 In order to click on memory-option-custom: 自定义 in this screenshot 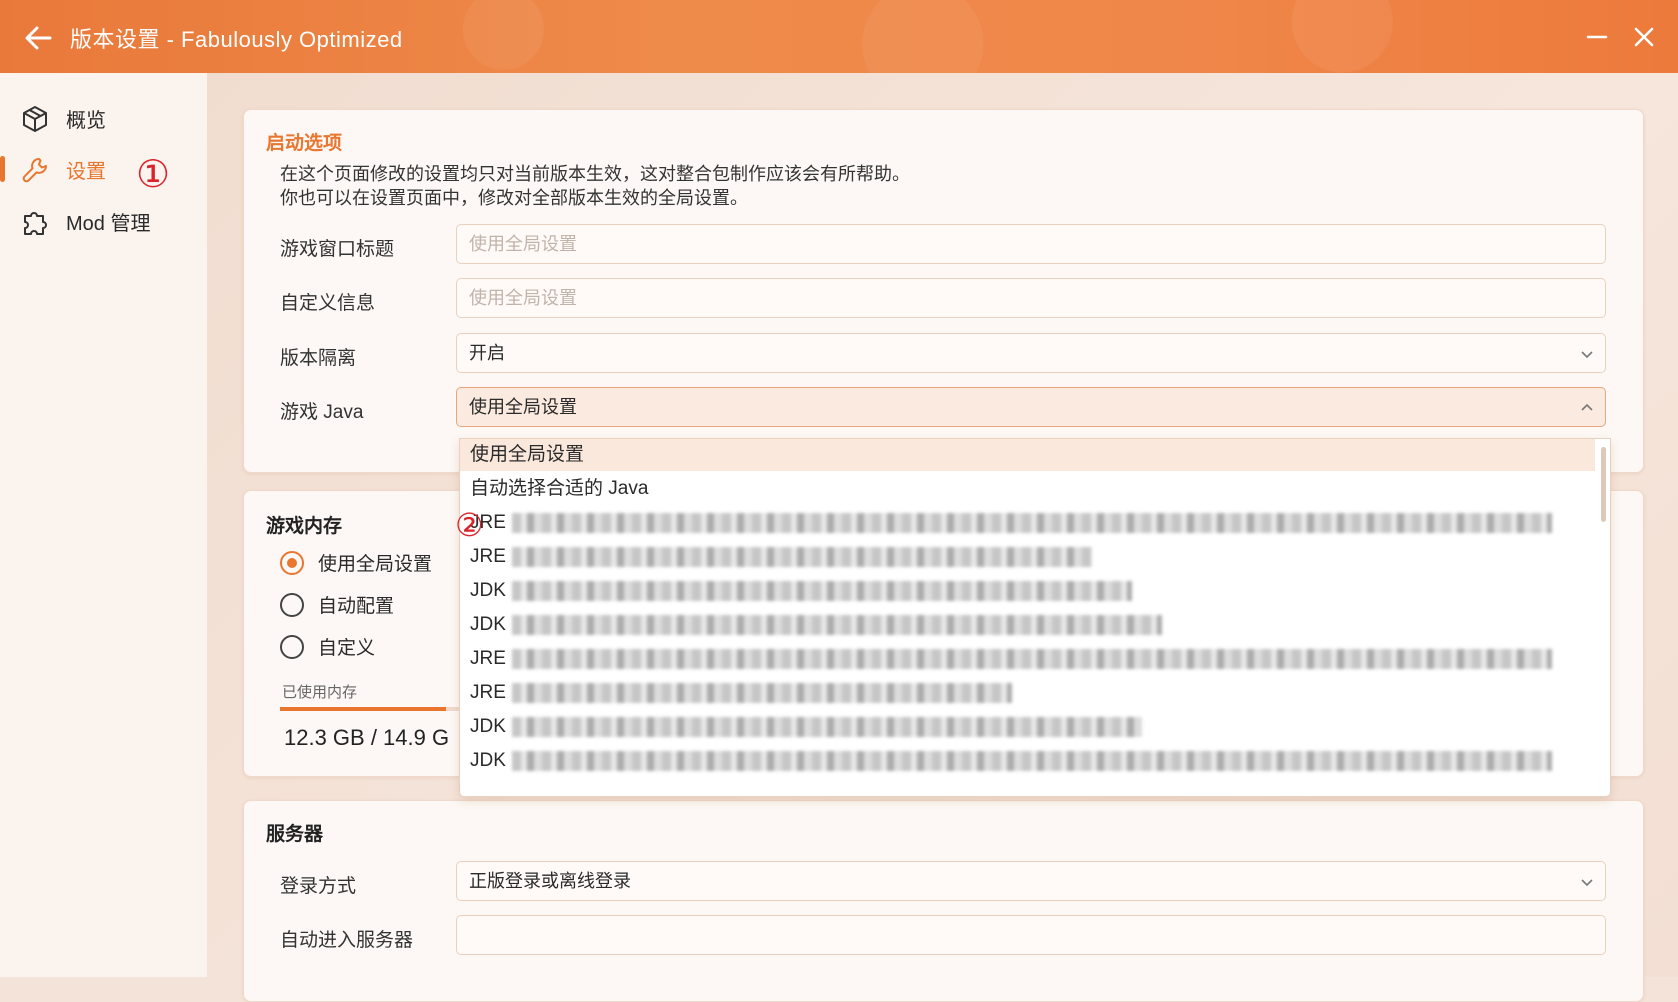, I will do `click(327, 646)`.